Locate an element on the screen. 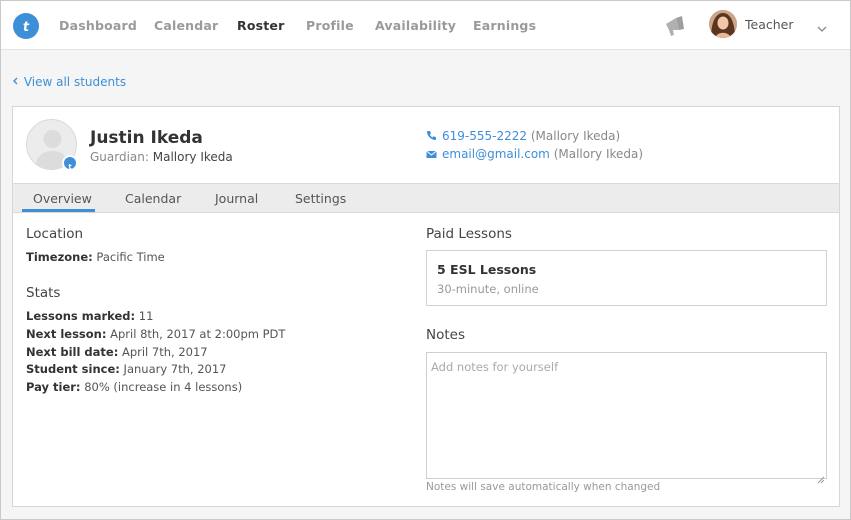  user-name: Teacher is located at coordinates (769, 24).